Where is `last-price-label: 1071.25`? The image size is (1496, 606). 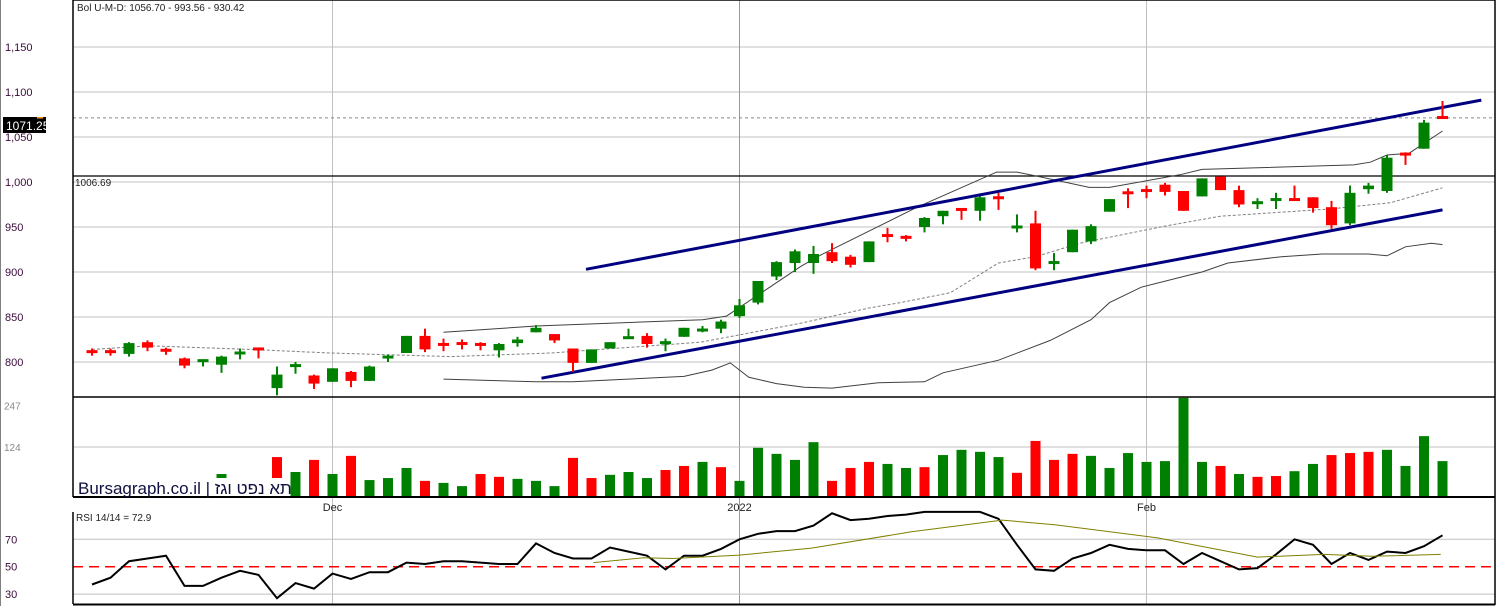 last-price-label: 1071.25 is located at coordinates (28, 126).